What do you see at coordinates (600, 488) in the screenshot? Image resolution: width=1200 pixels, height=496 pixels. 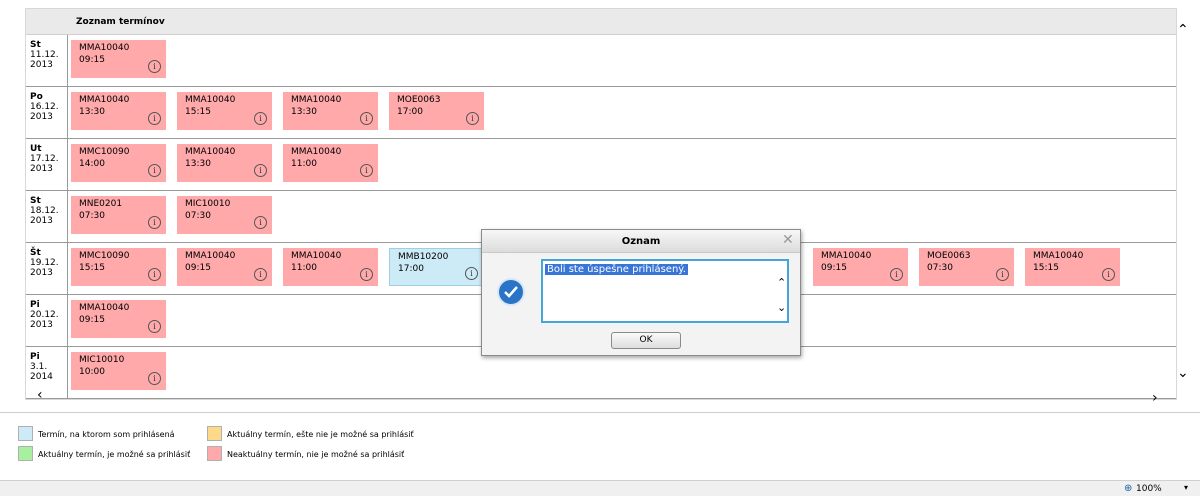 I see `status-bar: ⊕ 100% ▾` at bounding box center [600, 488].